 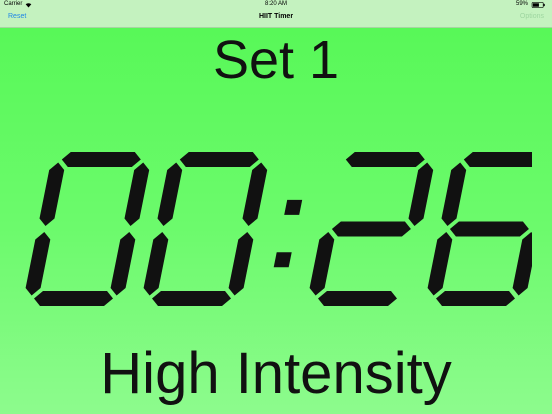 I want to click on status-bar: Carrier 8:20 AM 59%, so click(x=276, y=5).